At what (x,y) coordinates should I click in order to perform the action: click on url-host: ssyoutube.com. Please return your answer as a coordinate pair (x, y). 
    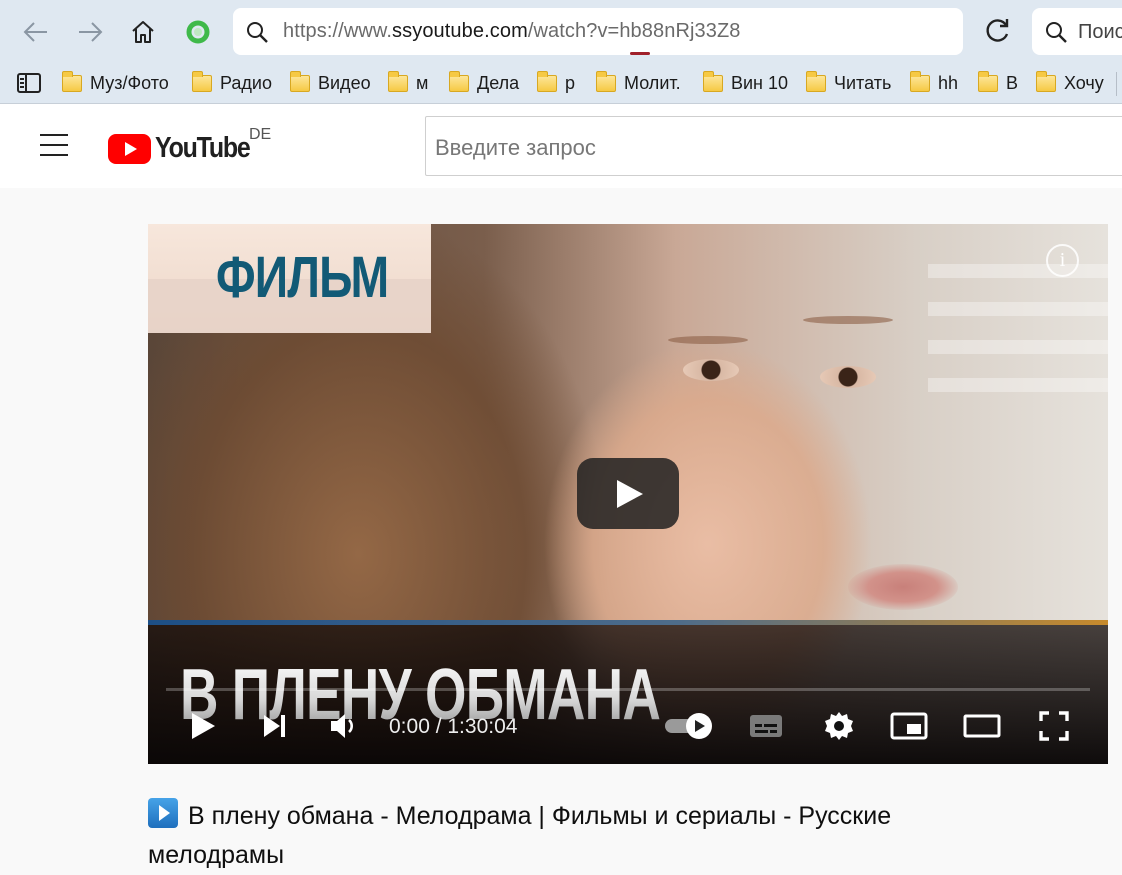
    Looking at the image, I should click on (460, 31).